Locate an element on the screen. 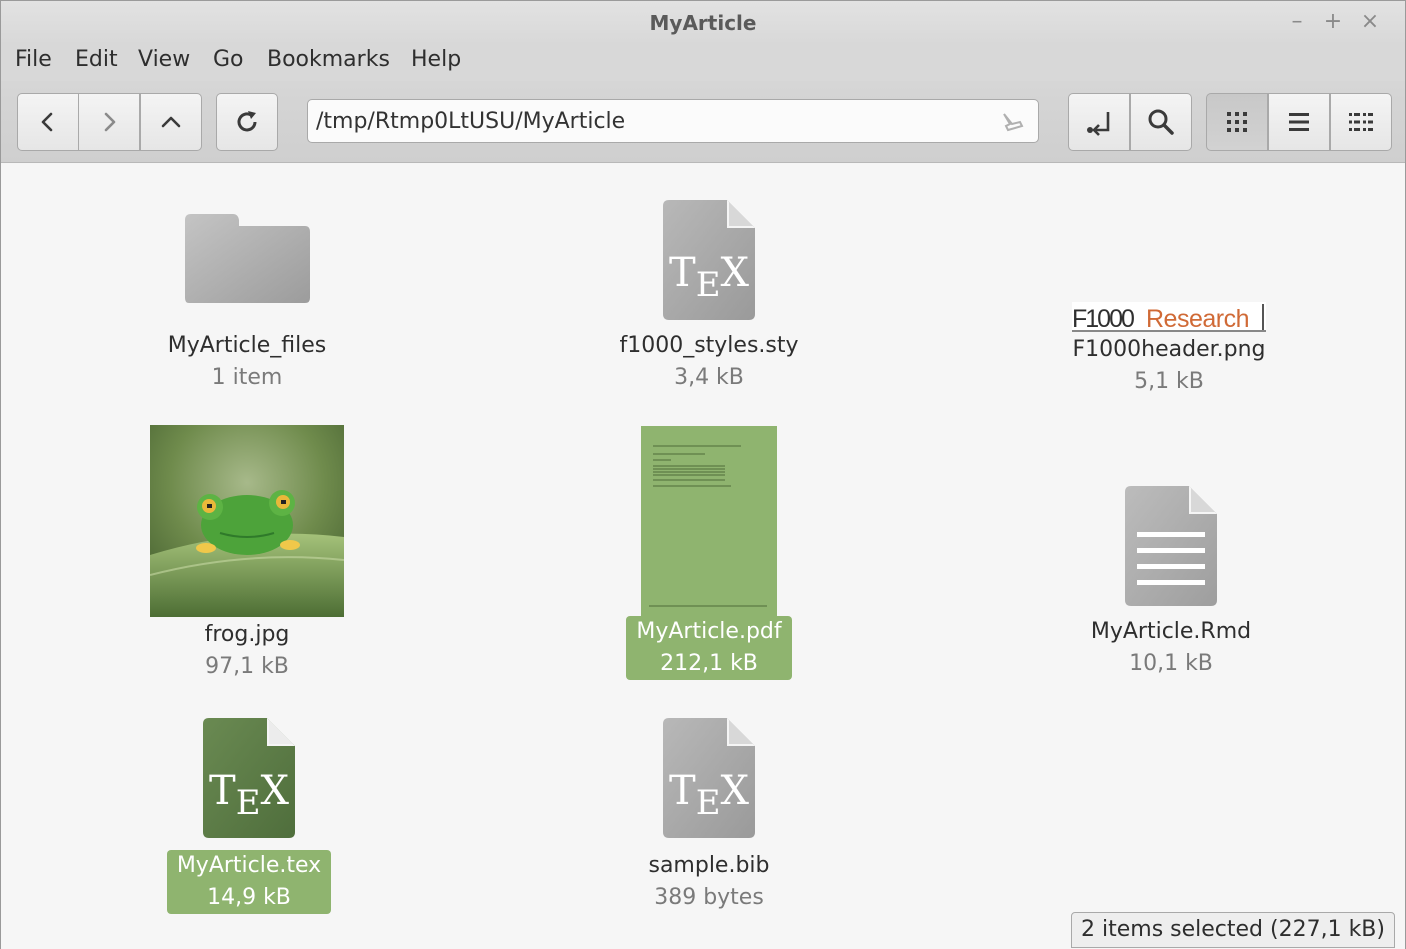 The width and height of the screenshot is (1406, 949). status-bar: 2 items selected (227,1 kB) is located at coordinates (1233, 930).